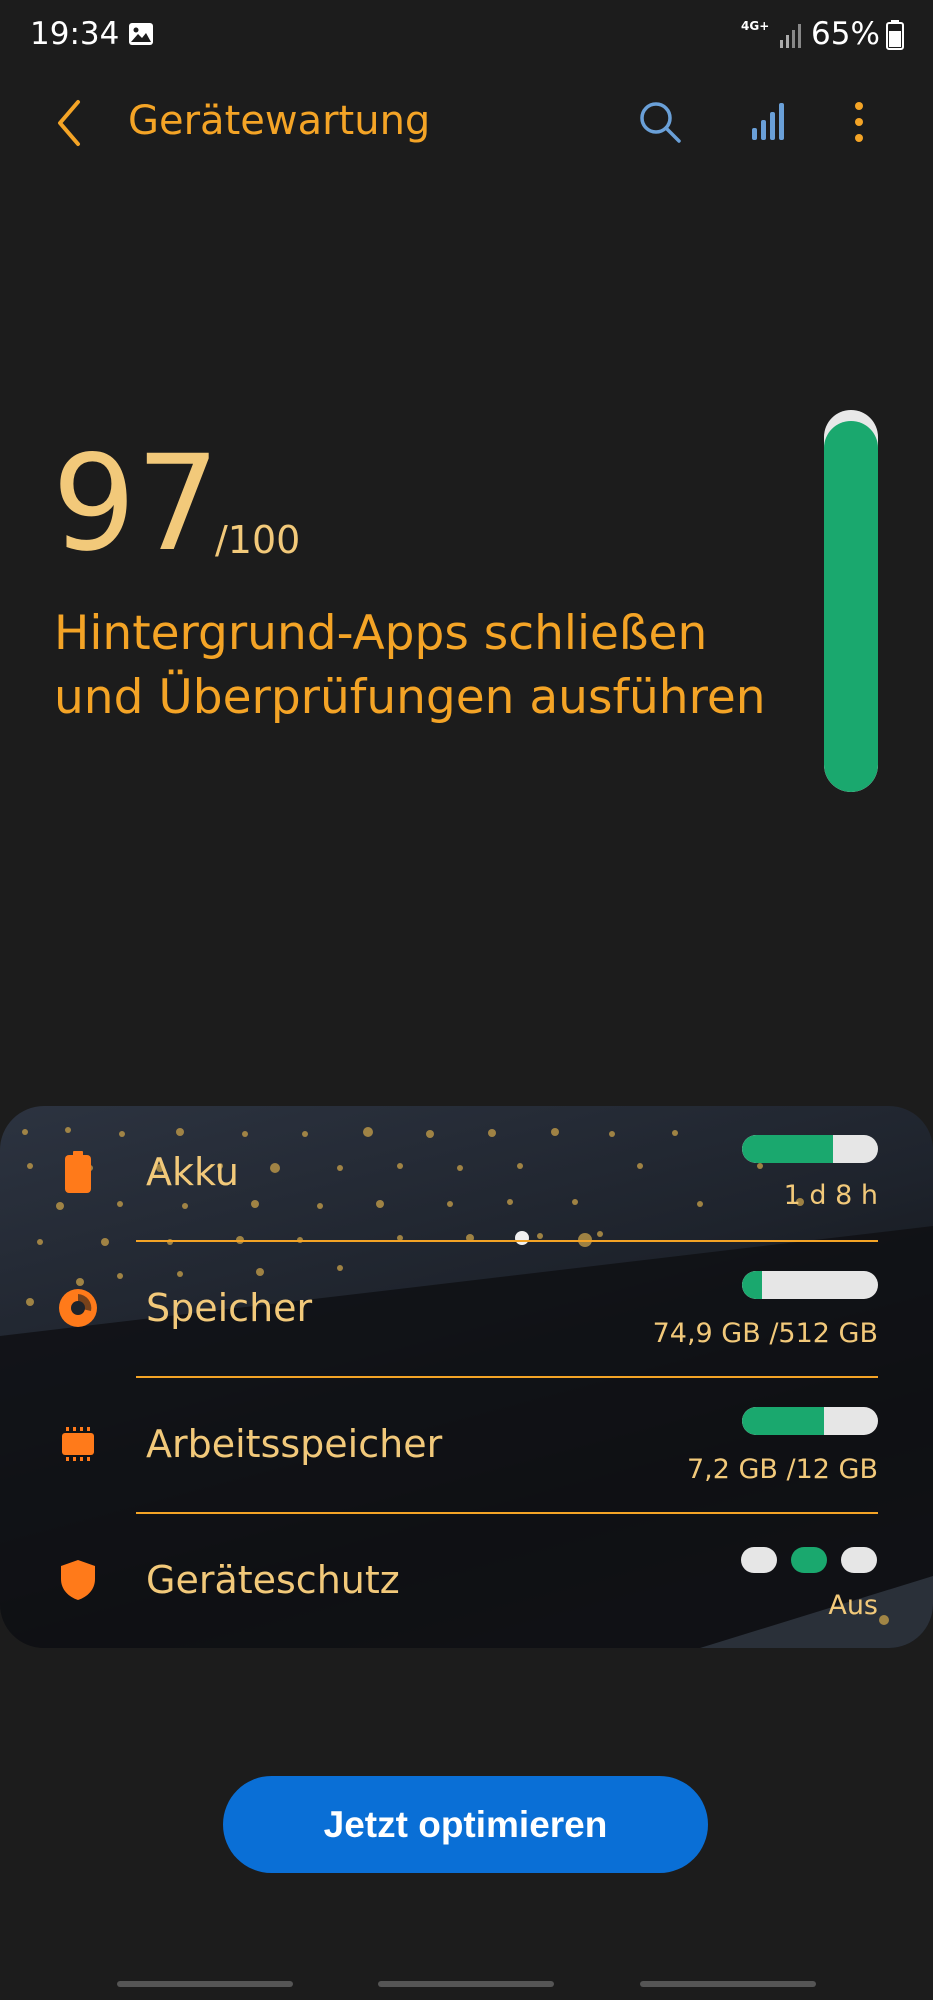  I want to click on status-battery-icon, so click(895, 35).